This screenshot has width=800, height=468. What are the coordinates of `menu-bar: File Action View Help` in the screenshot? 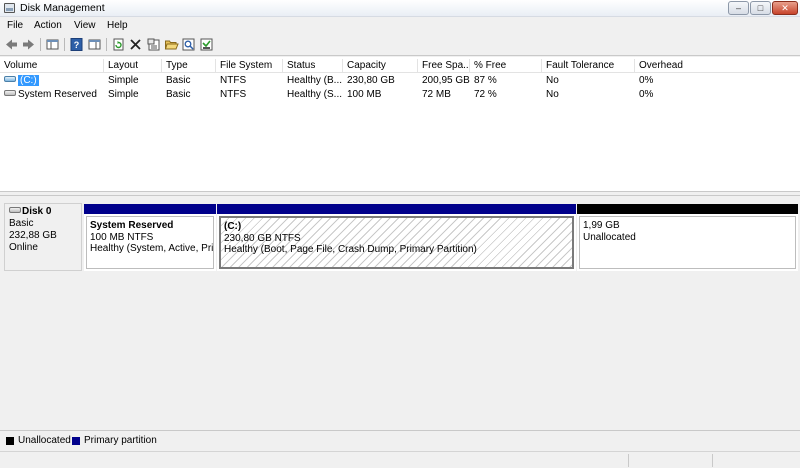 It's located at (400, 25).